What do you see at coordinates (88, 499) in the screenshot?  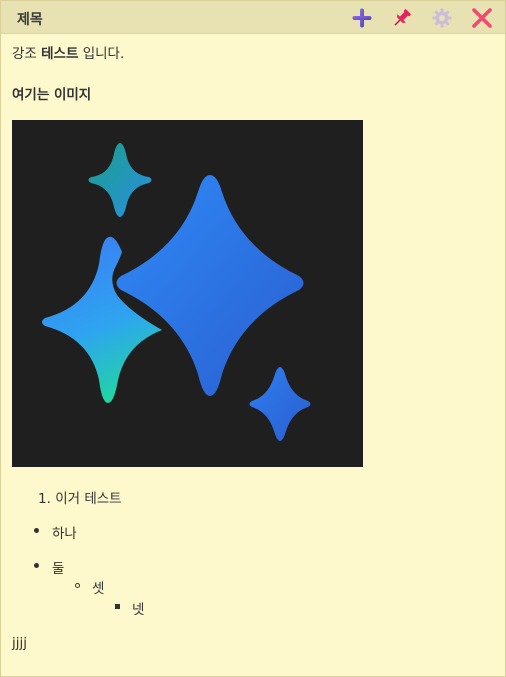 I see `list-item-text: 이거 테스트` at bounding box center [88, 499].